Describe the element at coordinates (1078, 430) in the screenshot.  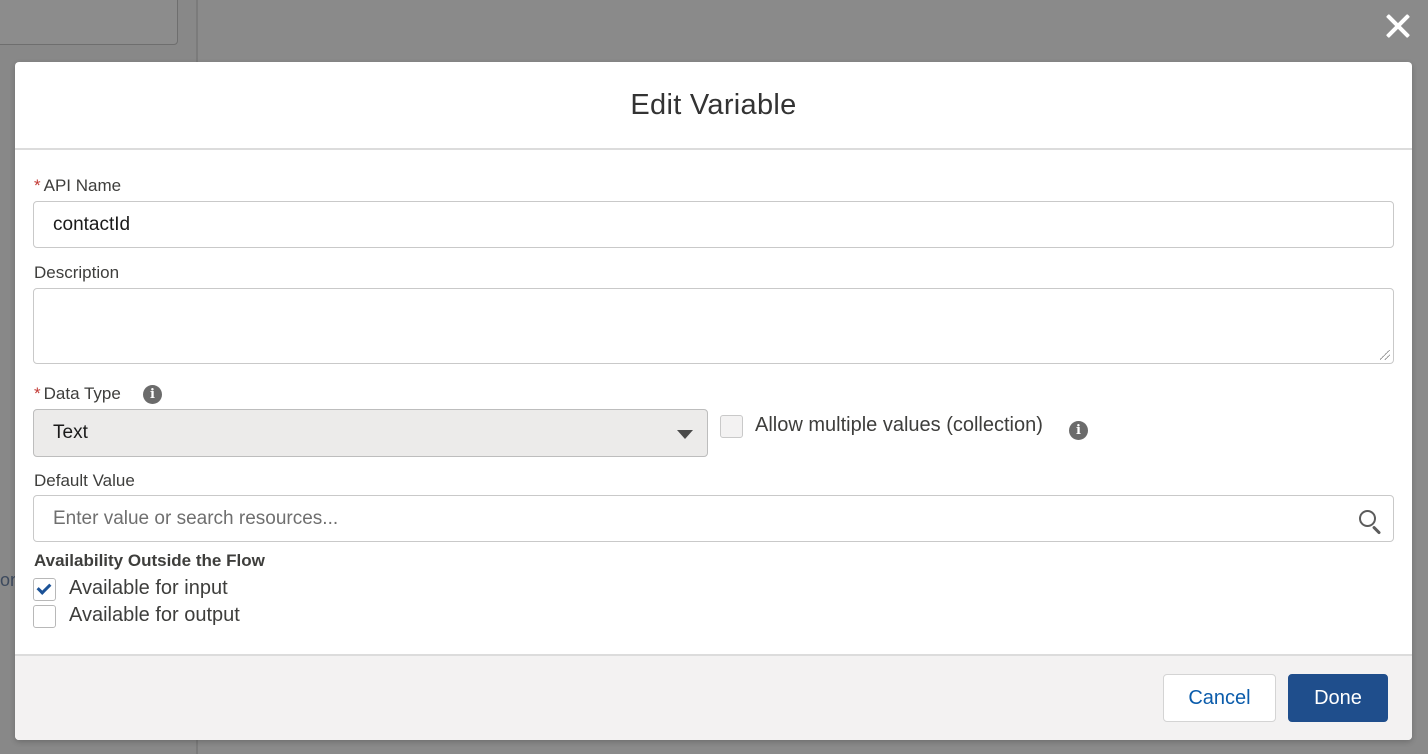
I see `allow-multiple-info-icon: i` at that location.